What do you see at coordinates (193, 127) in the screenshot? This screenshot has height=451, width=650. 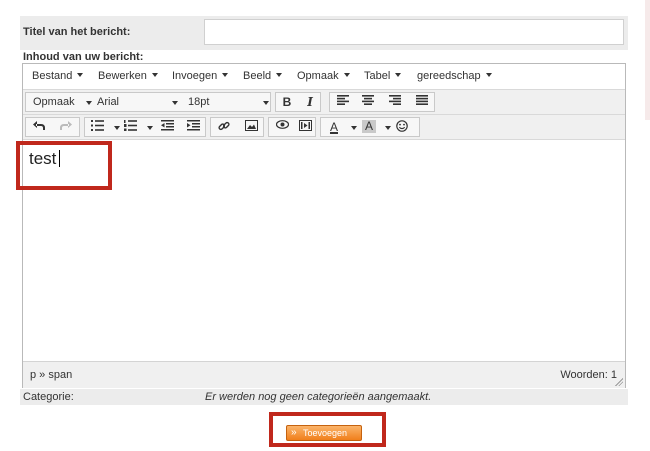 I see `indent-icon` at bounding box center [193, 127].